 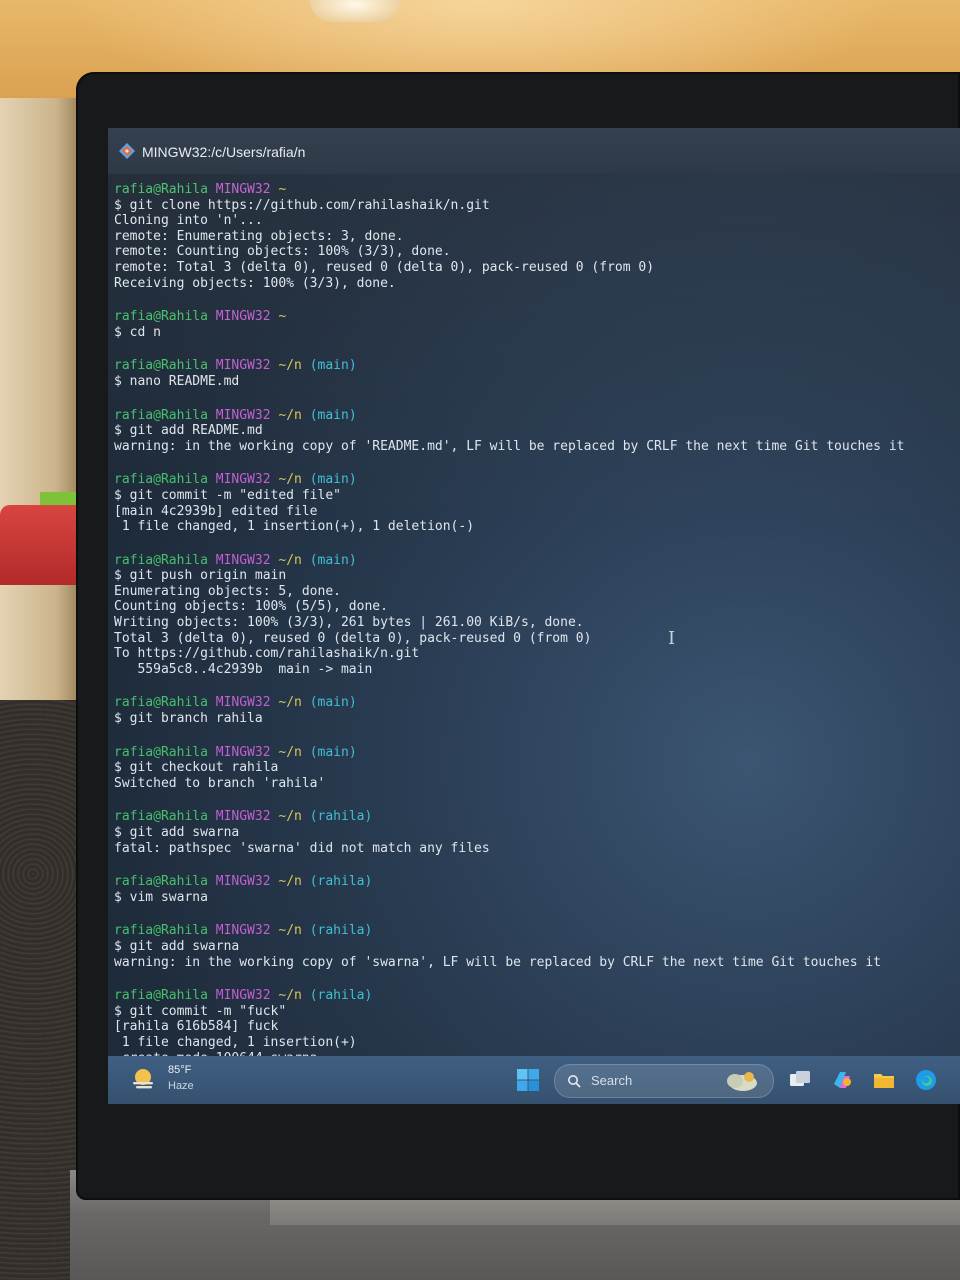 What do you see at coordinates (251, 607) in the screenshot?
I see `output-line: Counting objects: 100% (5/5), done.` at bounding box center [251, 607].